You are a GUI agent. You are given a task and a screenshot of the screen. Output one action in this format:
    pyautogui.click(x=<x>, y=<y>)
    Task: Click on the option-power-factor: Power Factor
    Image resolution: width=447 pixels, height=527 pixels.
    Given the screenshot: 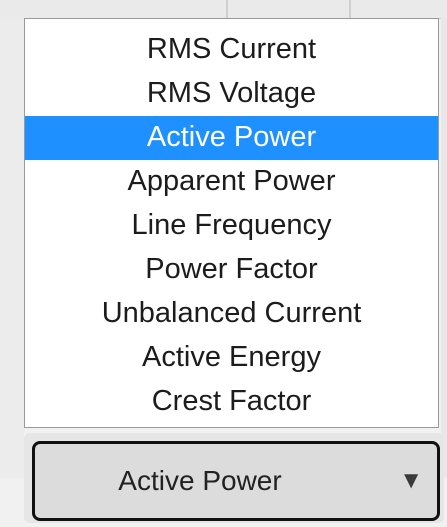 What is the action you would take?
    pyautogui.click(x=231, y=270)
    